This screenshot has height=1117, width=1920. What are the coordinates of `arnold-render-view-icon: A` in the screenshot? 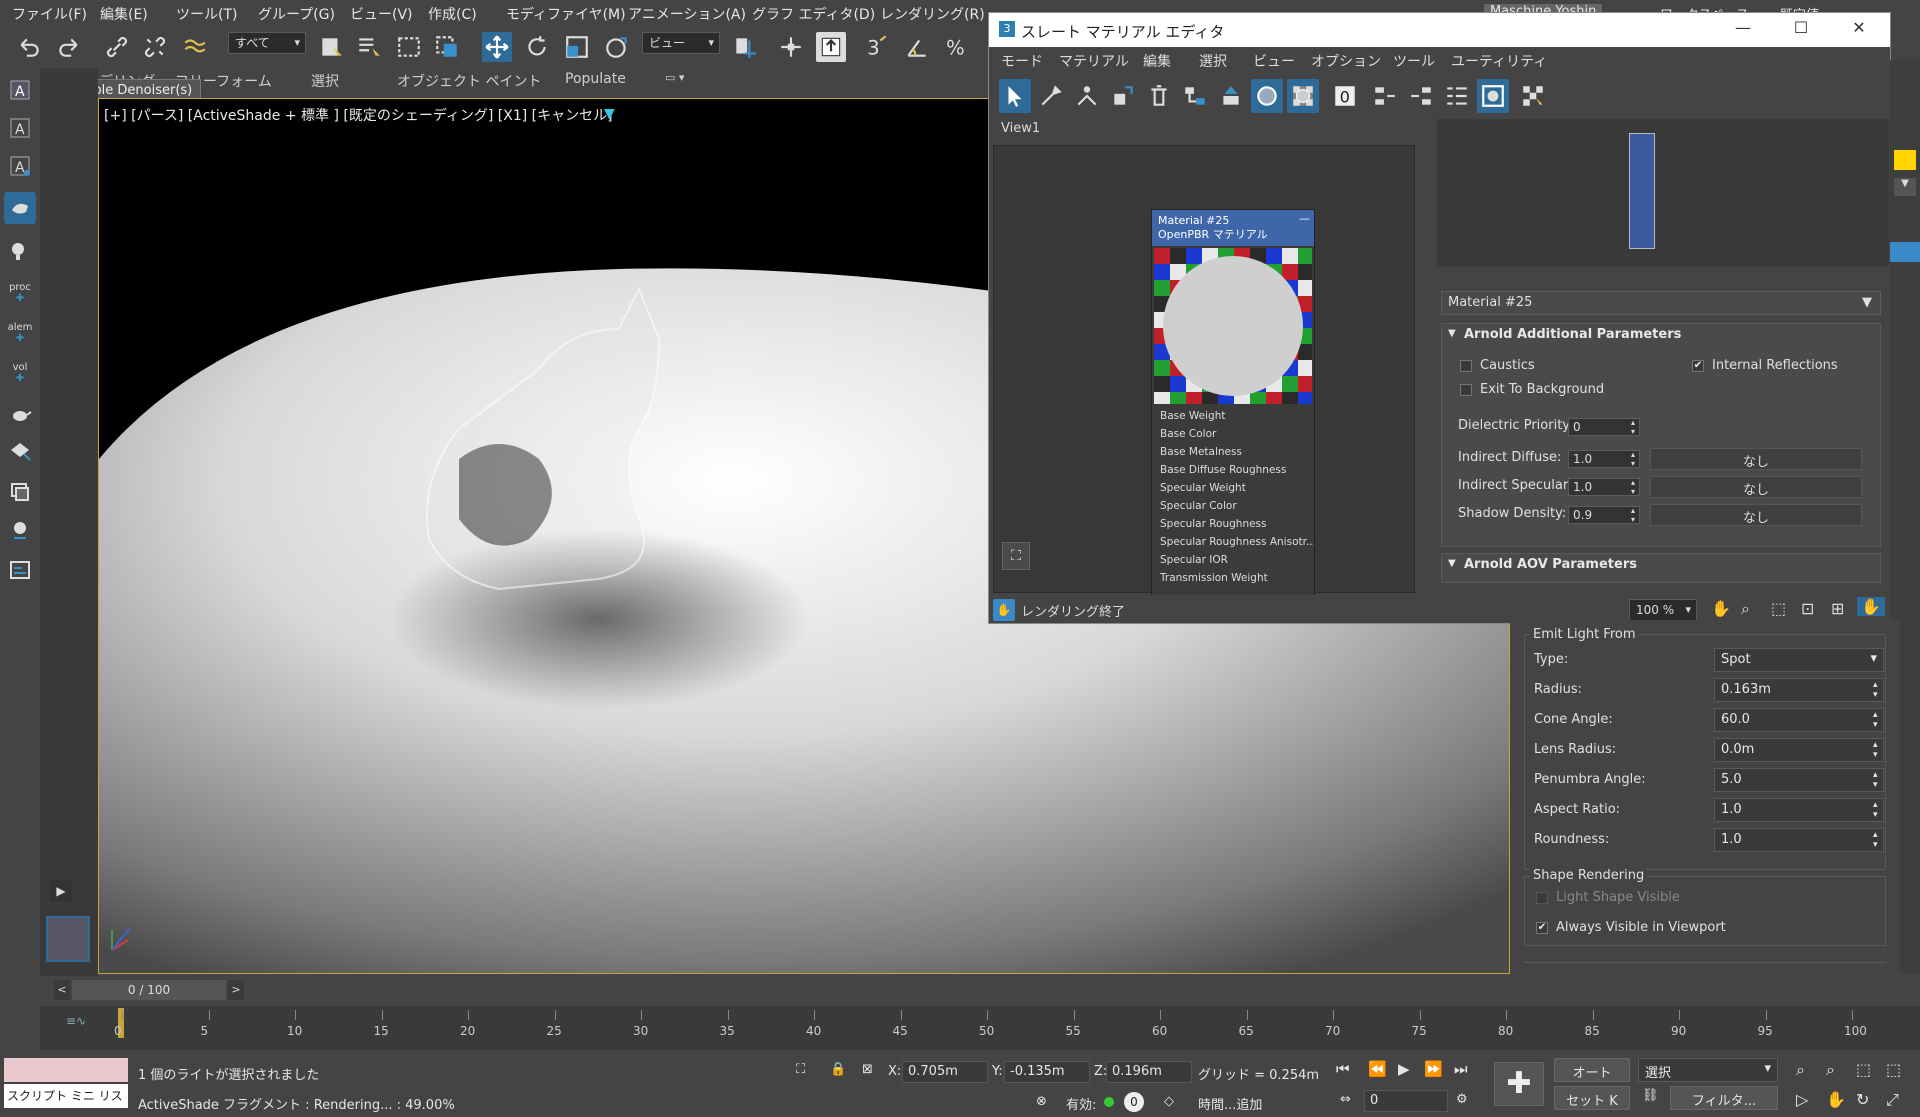 It's located at (20, 166).